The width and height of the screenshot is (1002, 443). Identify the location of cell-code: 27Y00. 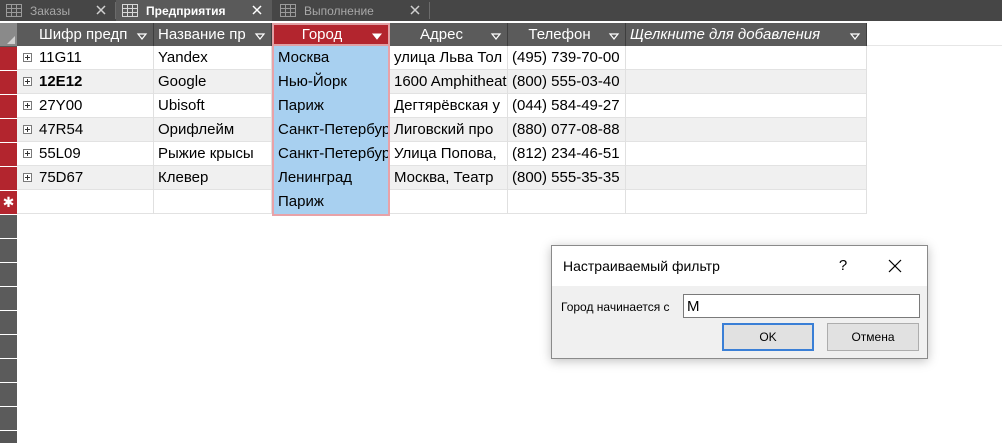
(94, 106).